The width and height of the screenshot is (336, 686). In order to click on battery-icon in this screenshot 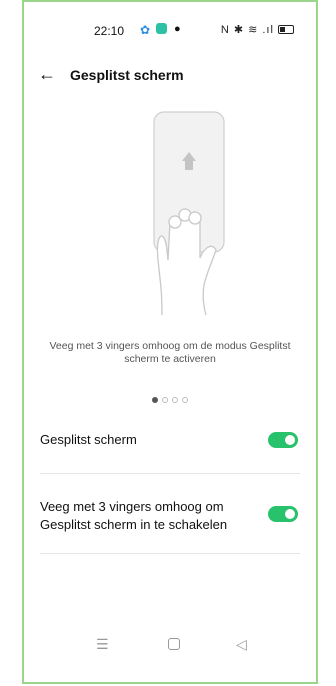, I will do `click(286, 29)`.